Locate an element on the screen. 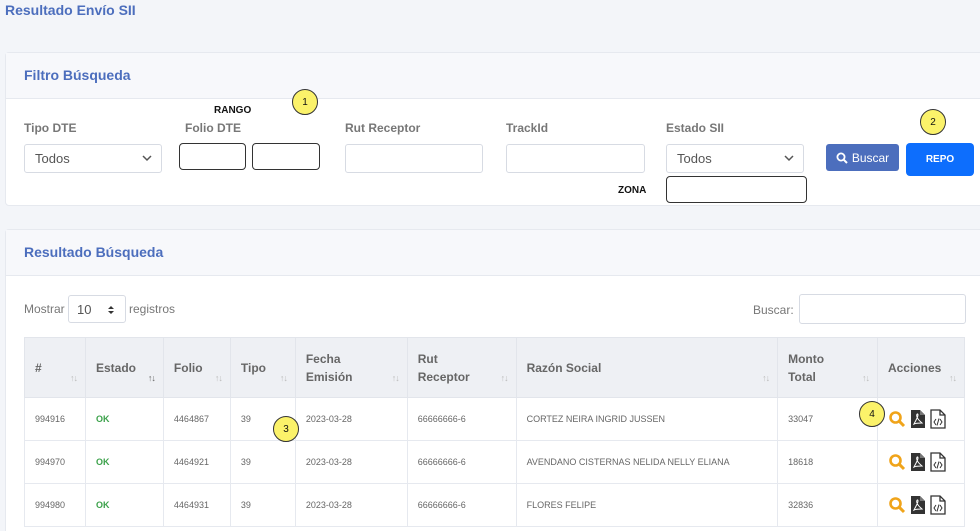 This screenshot has width=980, height=531. page-size-value: 10 is located at coordinates (84, 309).